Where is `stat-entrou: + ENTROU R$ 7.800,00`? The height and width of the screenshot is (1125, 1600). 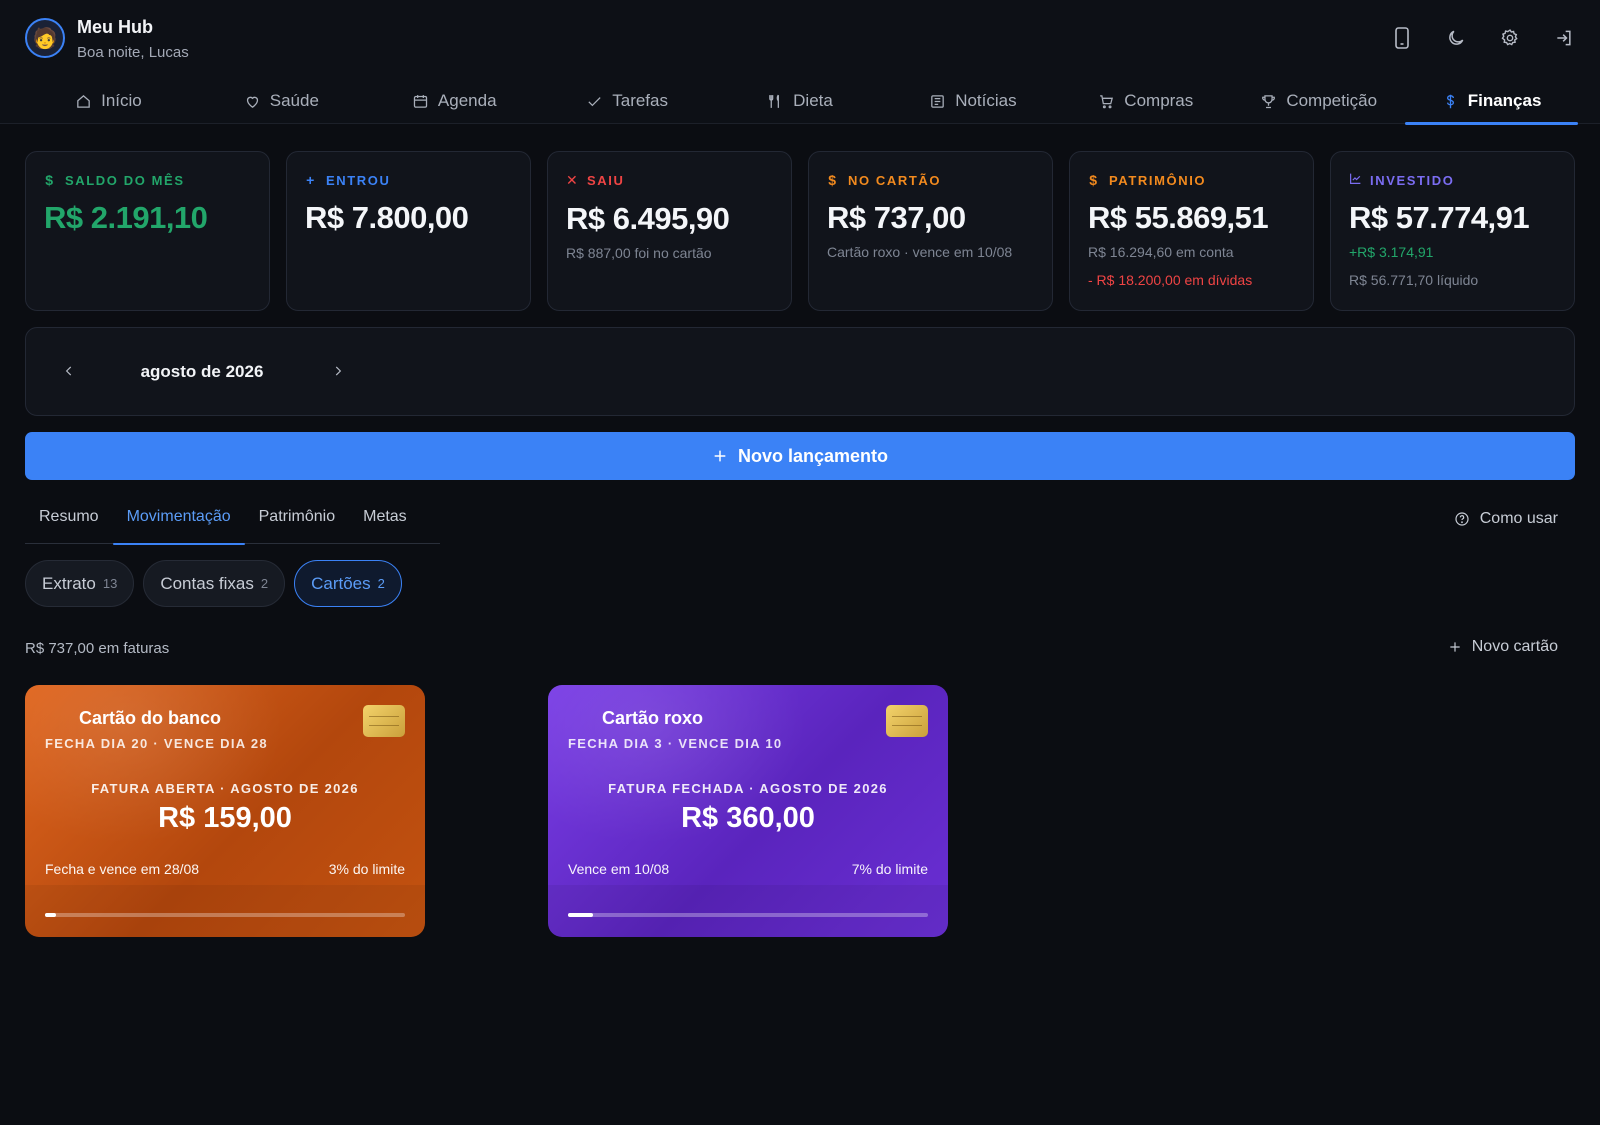 stat-entrou: + ENTROU R$ 7.800,00 is located at coordinates (408, 231).